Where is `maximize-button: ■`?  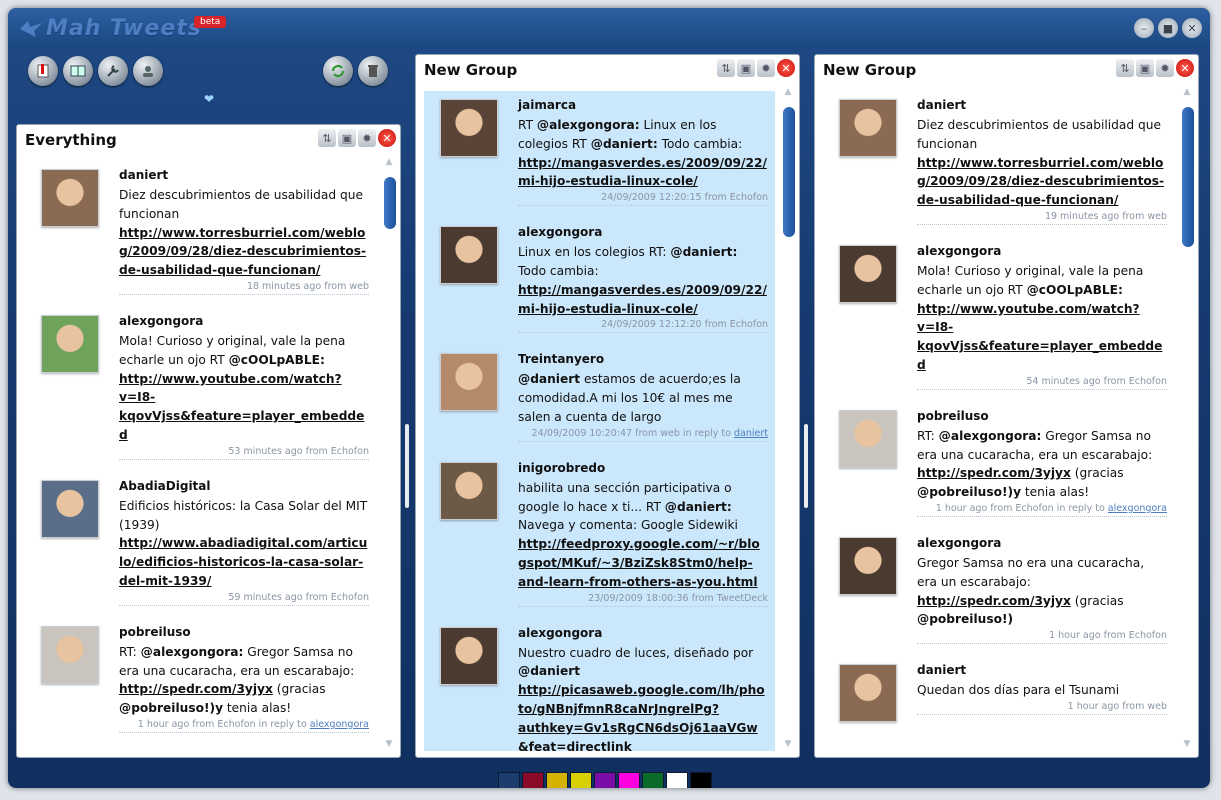 maximize-button: ■ is located at coordinates (1168, 28).